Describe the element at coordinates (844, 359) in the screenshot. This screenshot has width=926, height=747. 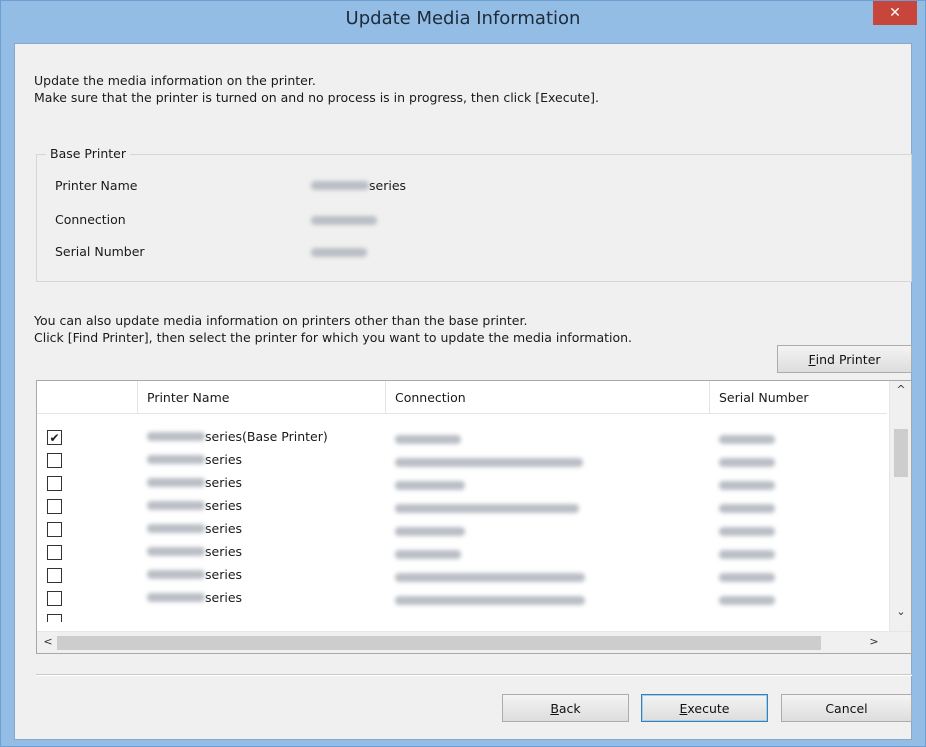
I see `find-printer-button: Find Printer` at that location.